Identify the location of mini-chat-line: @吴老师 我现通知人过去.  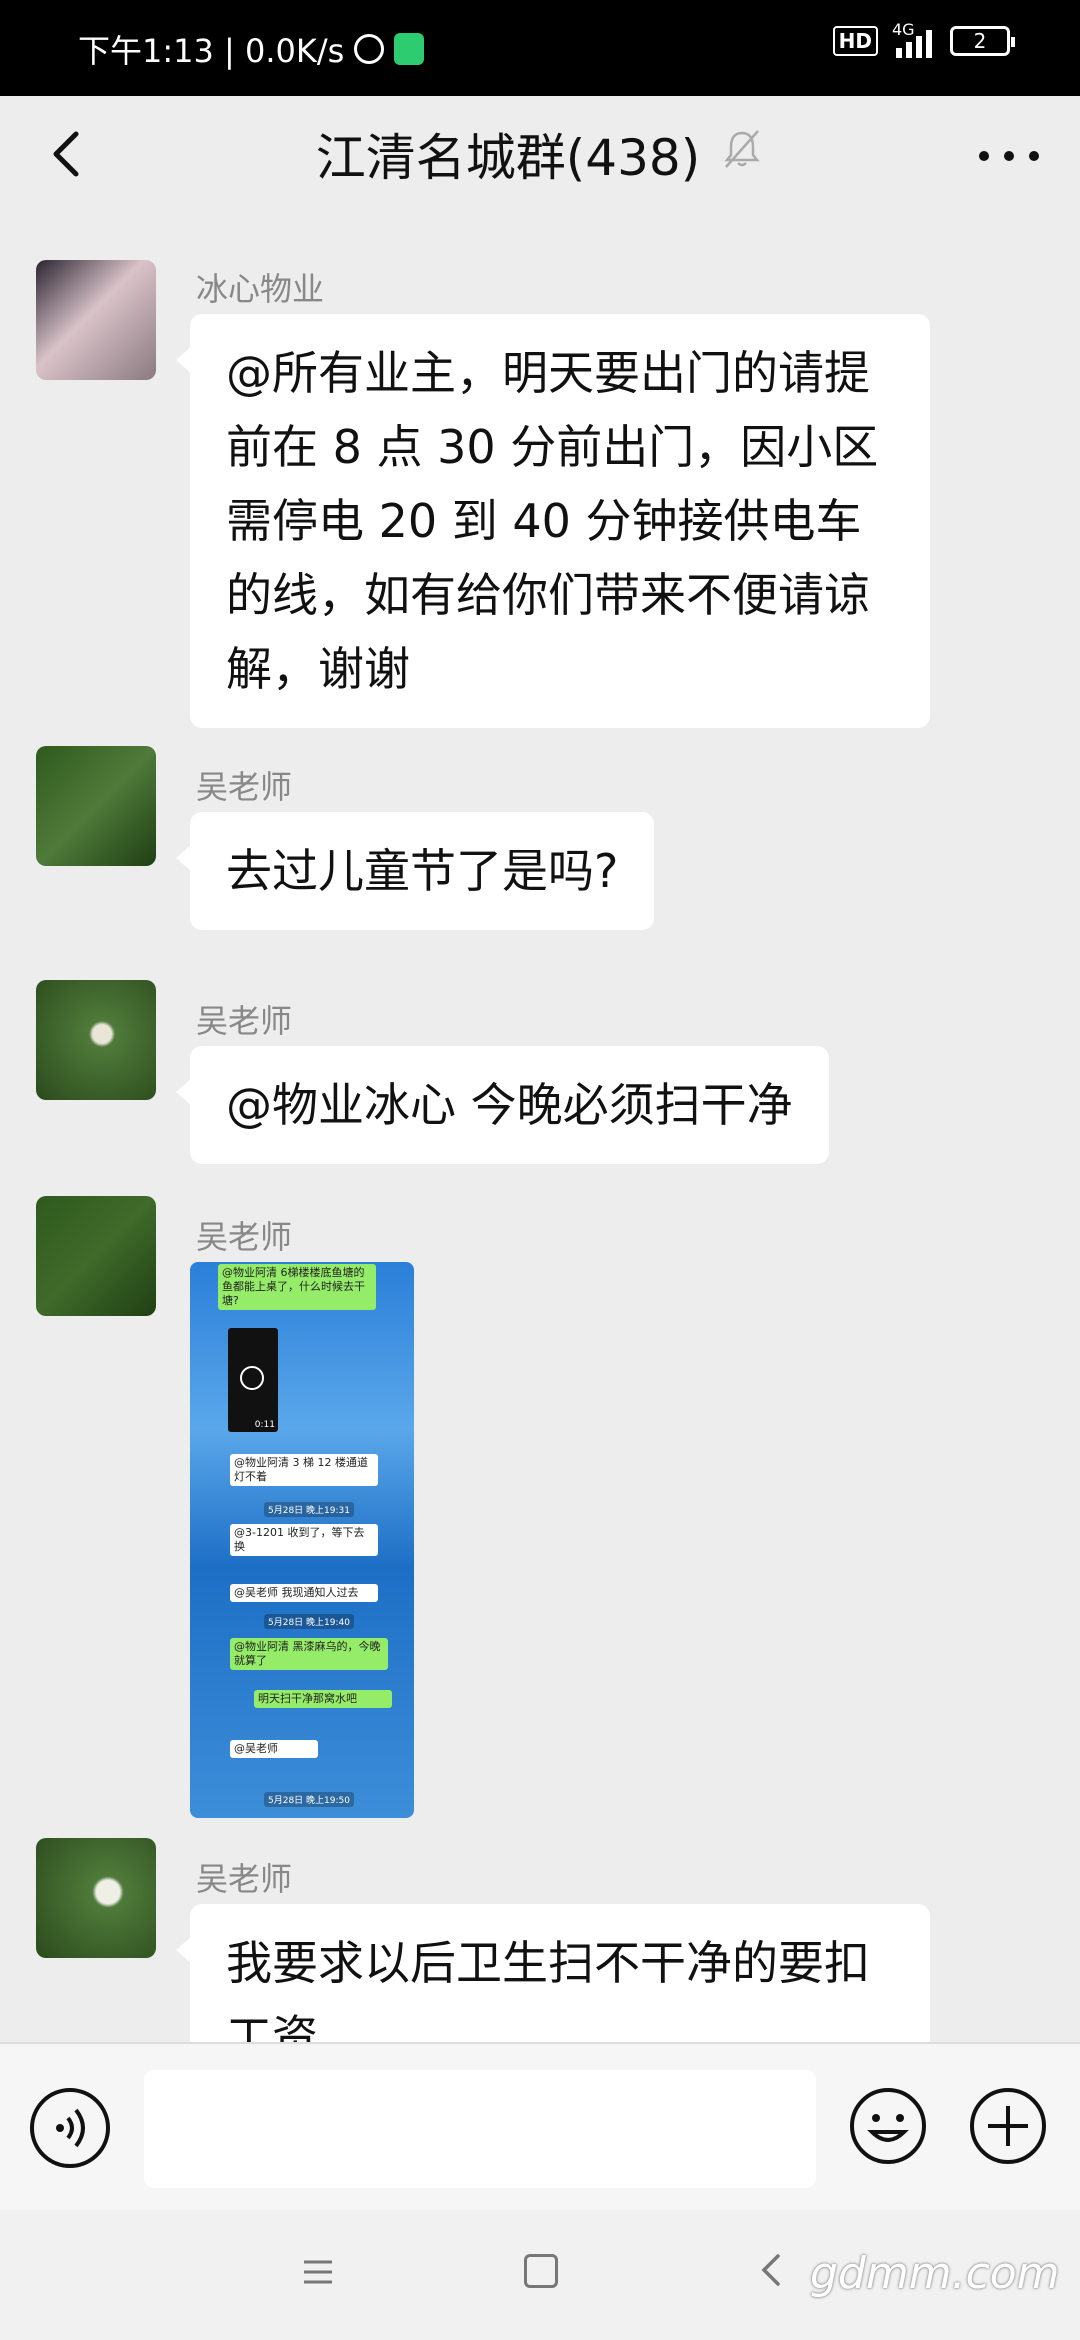
(304, 1593).